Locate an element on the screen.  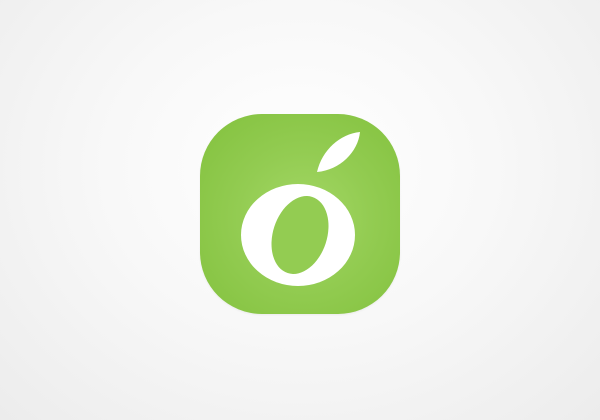
leaf-shape is located at coordinates (338, 152).